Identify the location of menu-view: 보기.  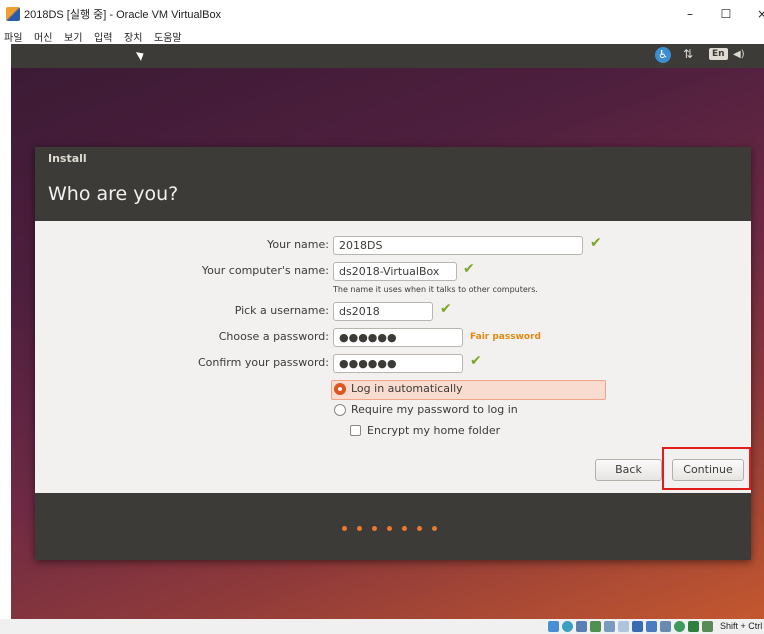
(73, 36).